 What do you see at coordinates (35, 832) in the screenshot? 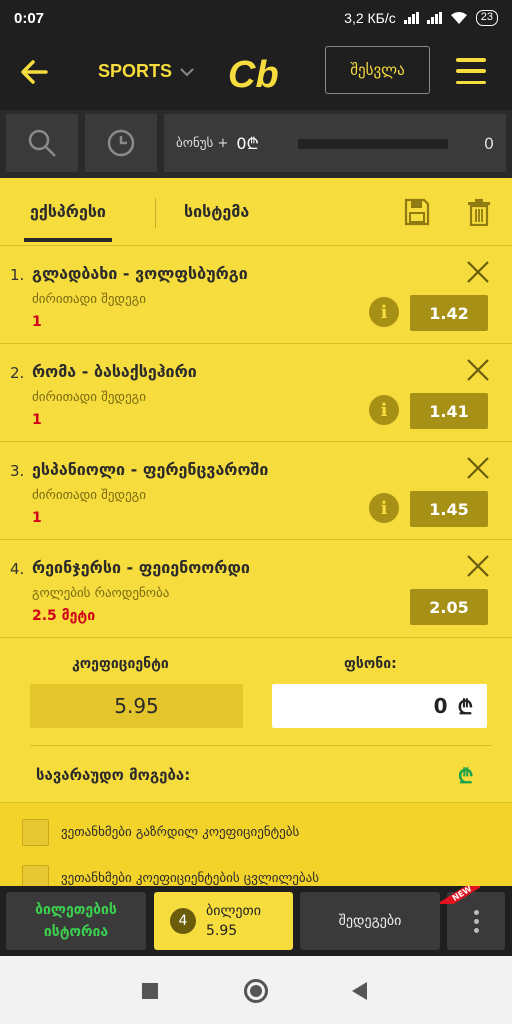
I see `accept-higher-odds-checkbox` at bounding box center [35, 832].